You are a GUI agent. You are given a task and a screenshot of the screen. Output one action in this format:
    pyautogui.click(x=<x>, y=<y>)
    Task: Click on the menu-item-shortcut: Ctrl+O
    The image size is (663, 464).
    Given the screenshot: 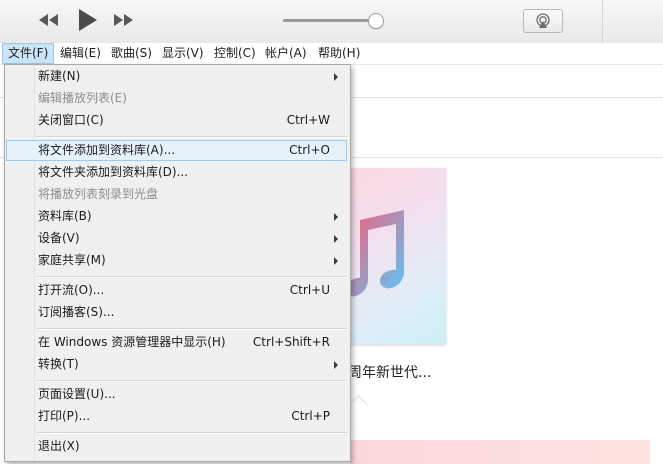 What is the action you would take?
    pyautogui.click(x=309, y=150)
    